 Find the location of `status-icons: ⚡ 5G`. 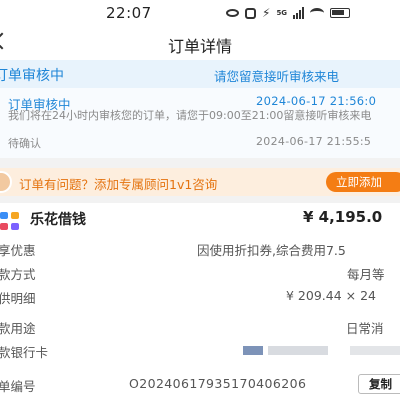

status-icons: ⚡ 5G is located at coordinates (288, 13).